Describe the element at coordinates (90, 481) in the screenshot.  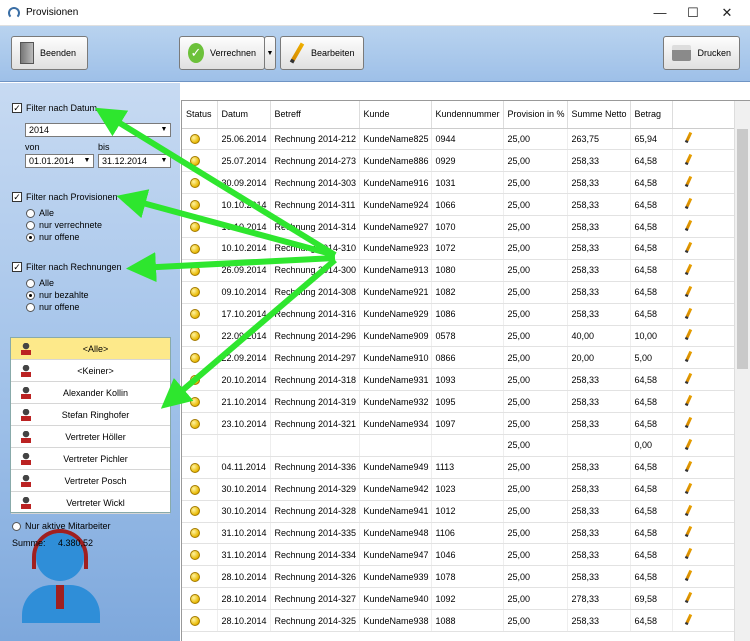
I see `person-list-item: Vertreter Posch` at that location.